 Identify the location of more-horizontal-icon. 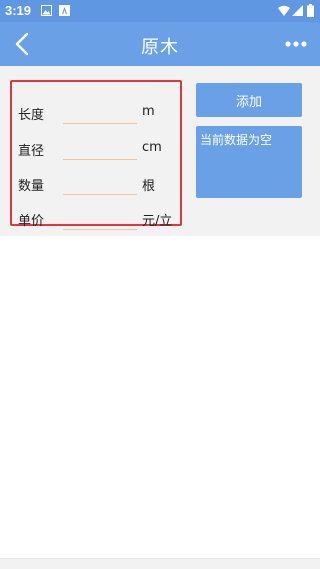
(296, 44).